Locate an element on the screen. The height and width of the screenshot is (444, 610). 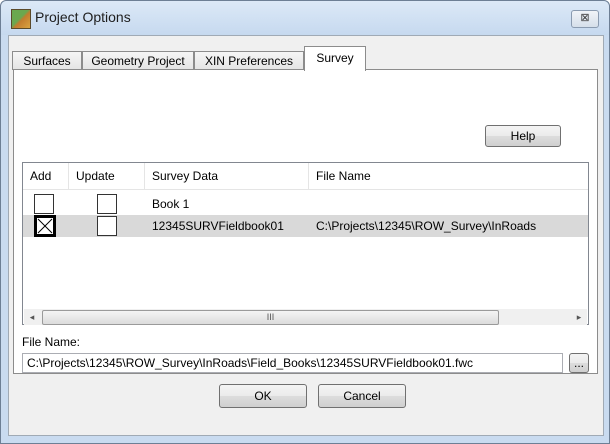
survey-data-cell: Book 1 is located at coordinates (171, 204).